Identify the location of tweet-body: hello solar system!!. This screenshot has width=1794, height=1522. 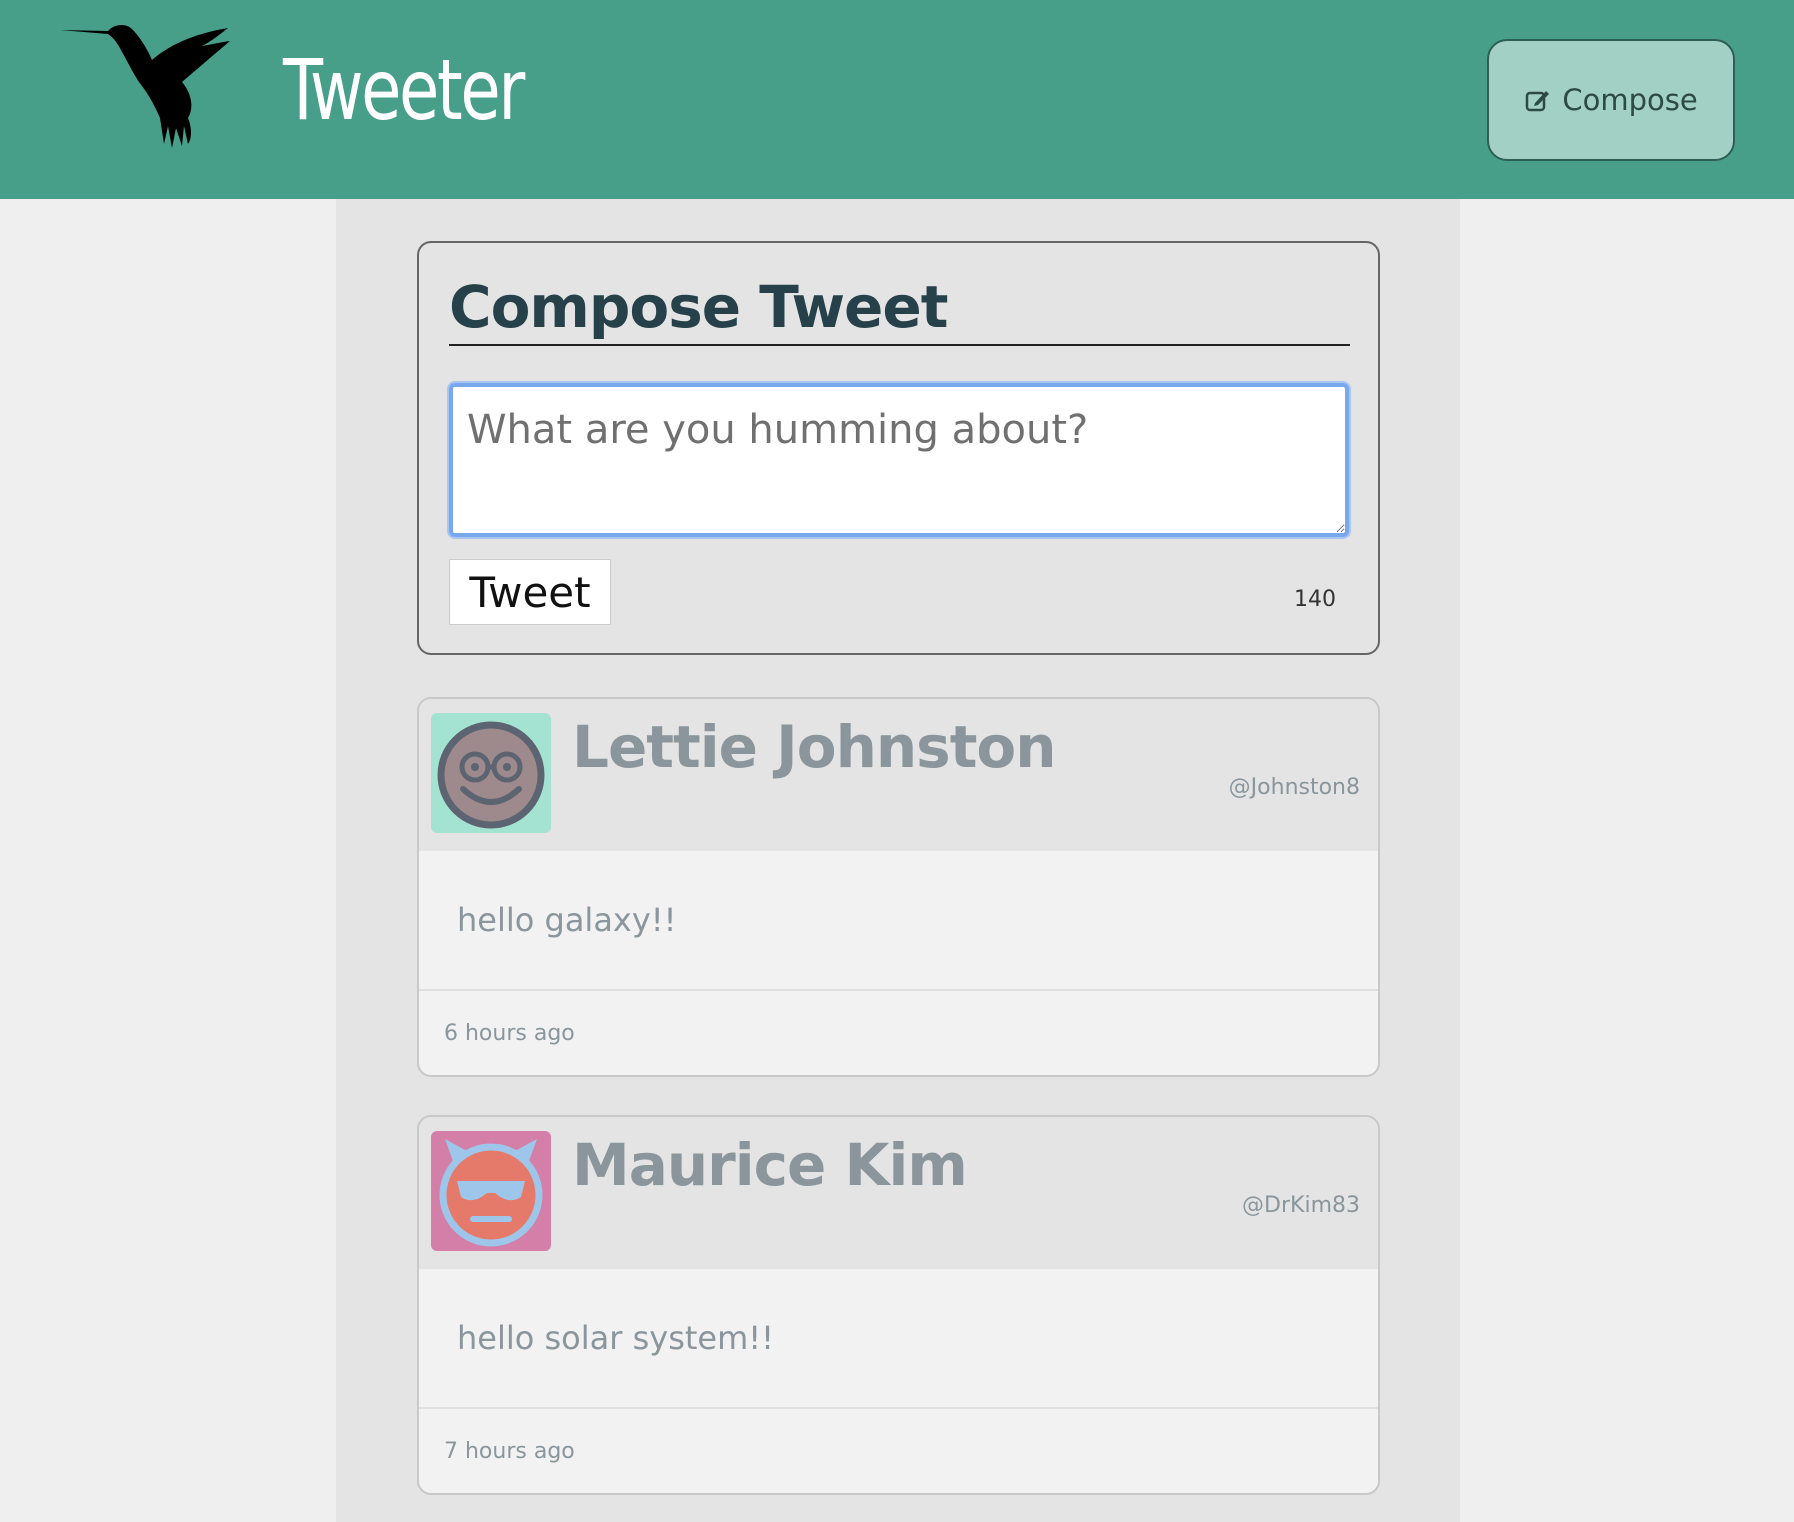
(898, 1339).